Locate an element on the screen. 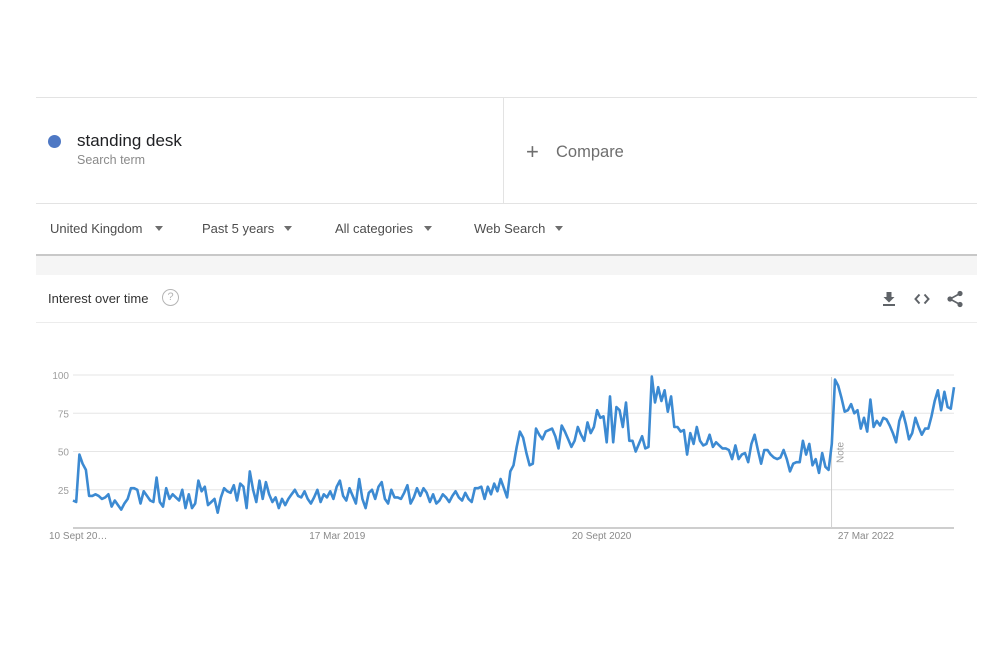 This screenshot has width=1000, height=667. compare-button: + Compare is located at coordinates (575, 151).